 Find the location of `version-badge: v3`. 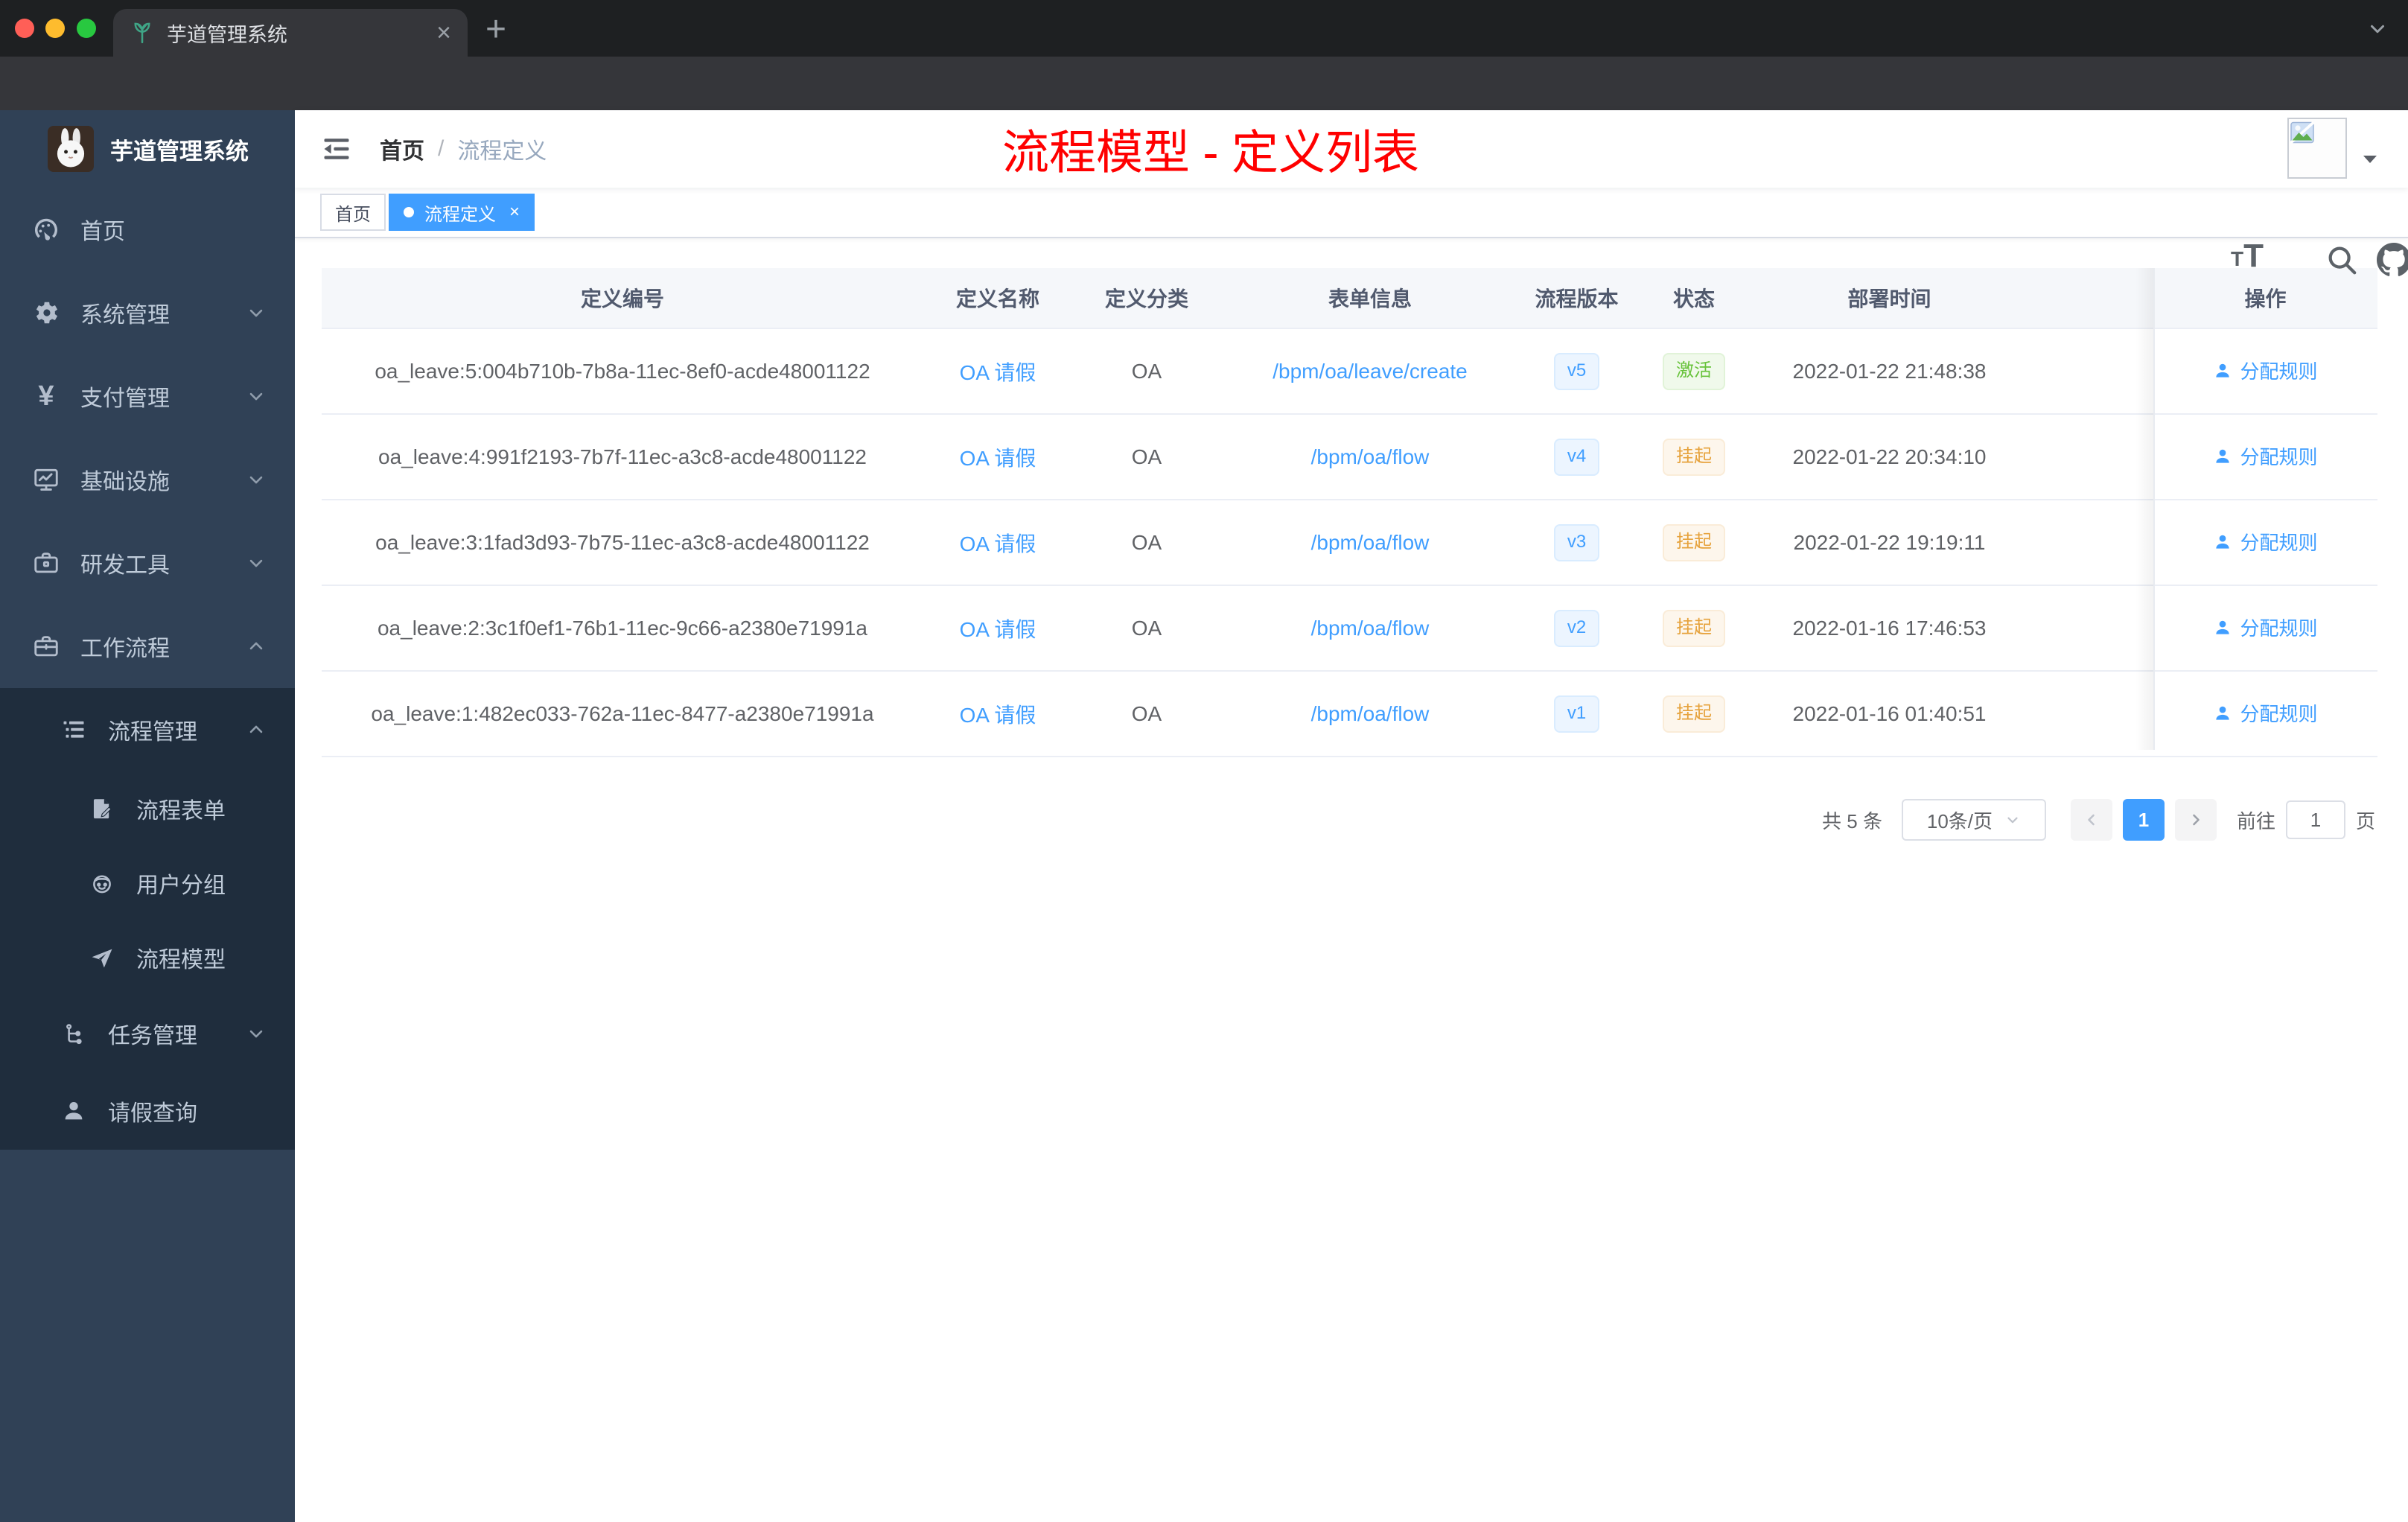

version-badge: v3 is located at coordinates (1576, 542).